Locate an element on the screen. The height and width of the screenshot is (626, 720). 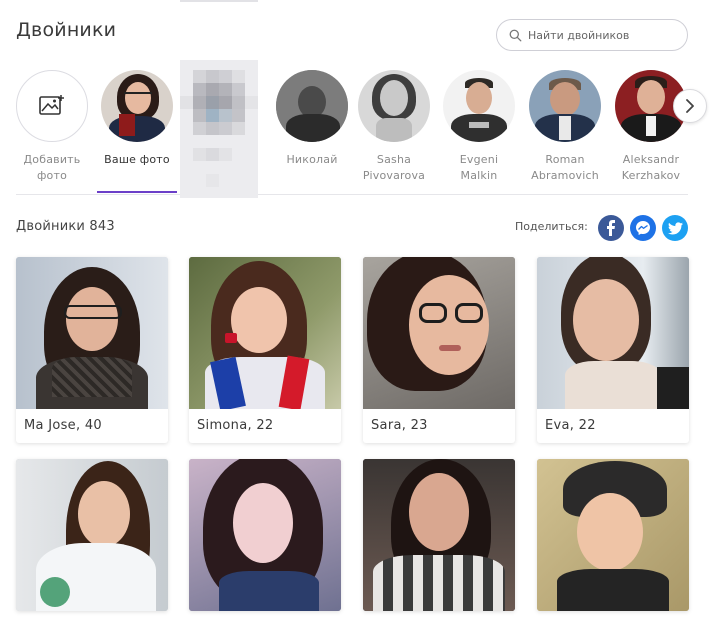
rail-label: Николай is located at coordinates (312, 159).